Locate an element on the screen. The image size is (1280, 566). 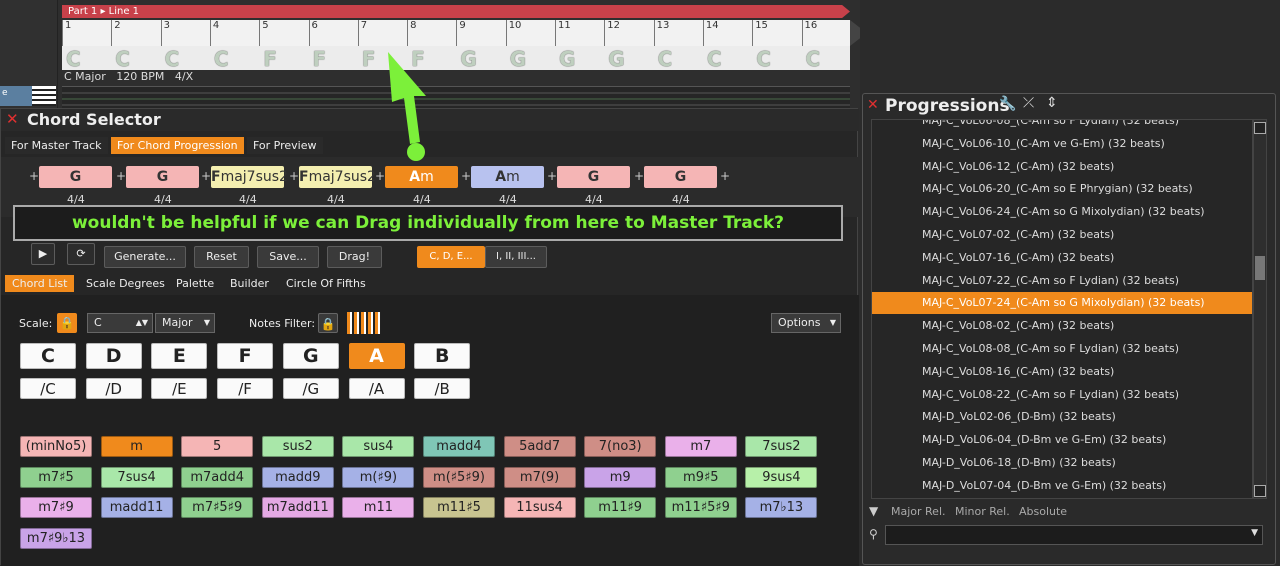
filter-minor-rel-: Minor Rel. is located at coordinates (982, 511).